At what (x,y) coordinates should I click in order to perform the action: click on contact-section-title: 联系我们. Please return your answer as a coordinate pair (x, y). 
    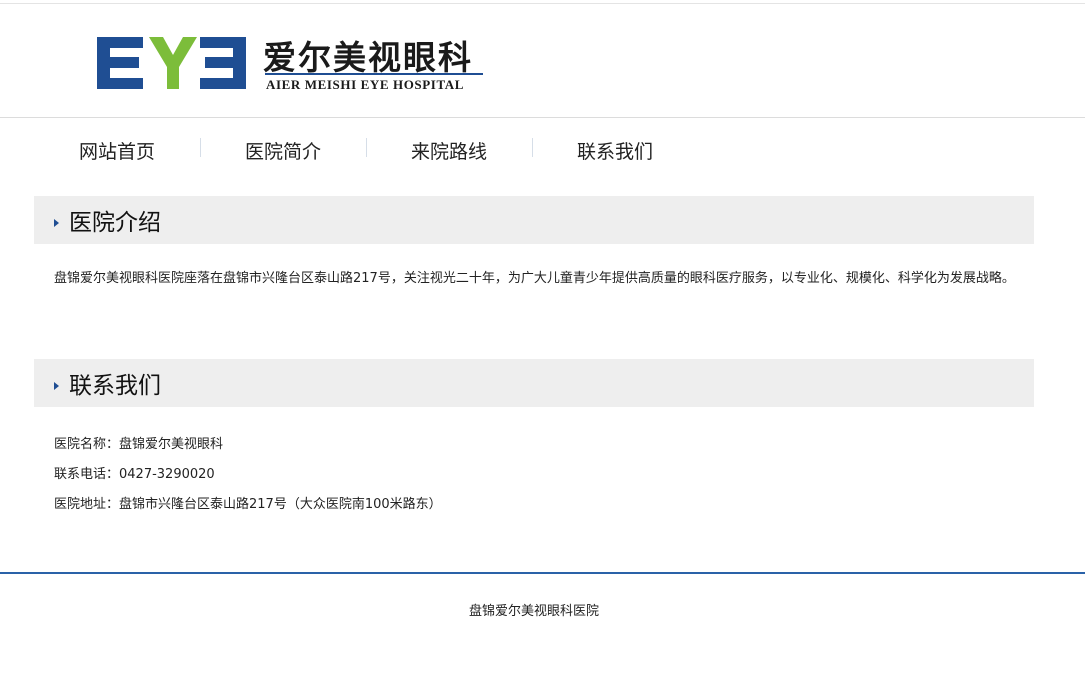
    Looking at the image, I should click on (115, 386).